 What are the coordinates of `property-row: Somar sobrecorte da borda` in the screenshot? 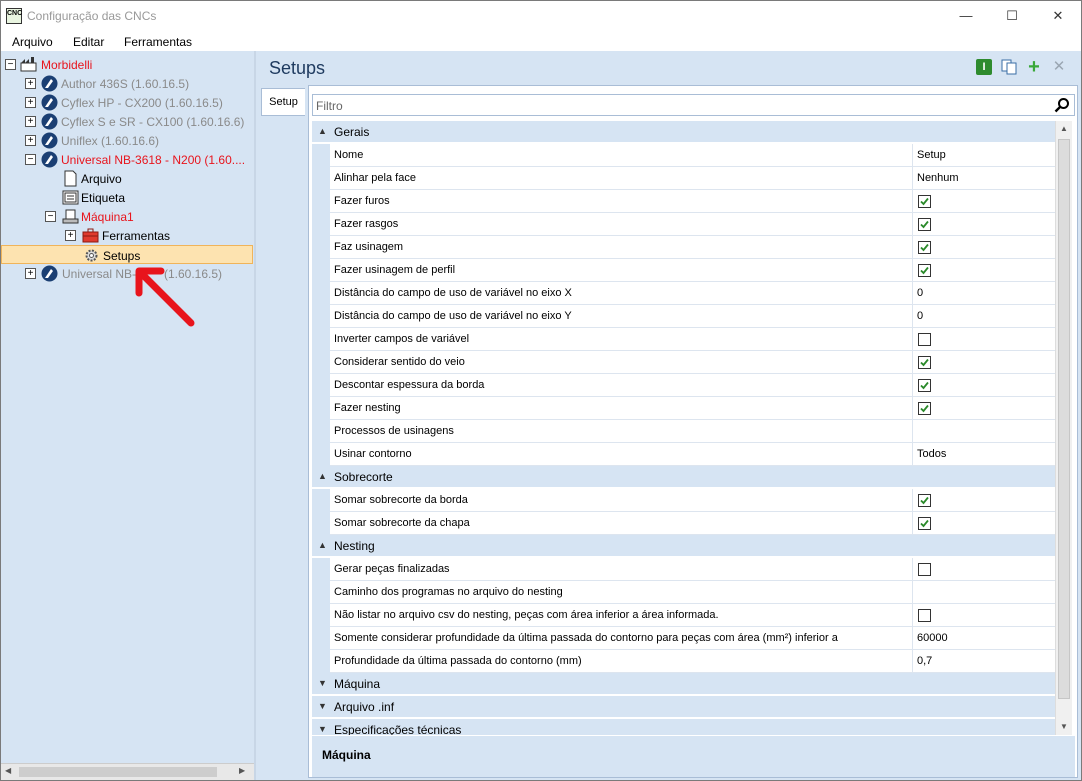 It's located at (683, 500).